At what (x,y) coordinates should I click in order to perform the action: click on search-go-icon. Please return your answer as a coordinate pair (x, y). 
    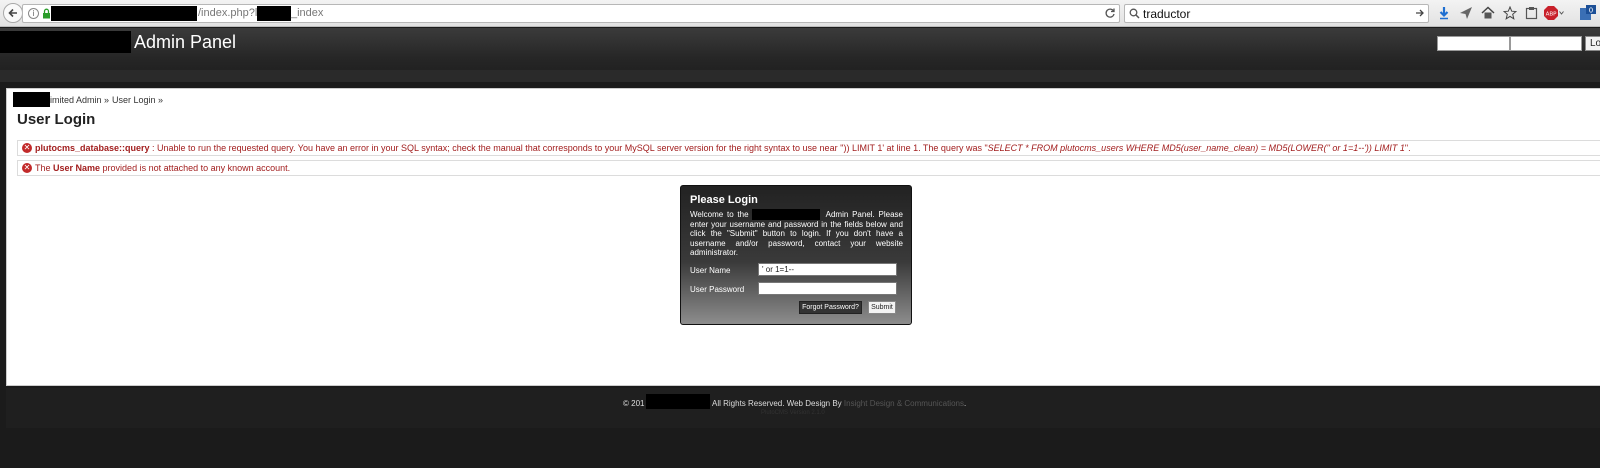
    Looking at the image, I should click on (1419, 13).